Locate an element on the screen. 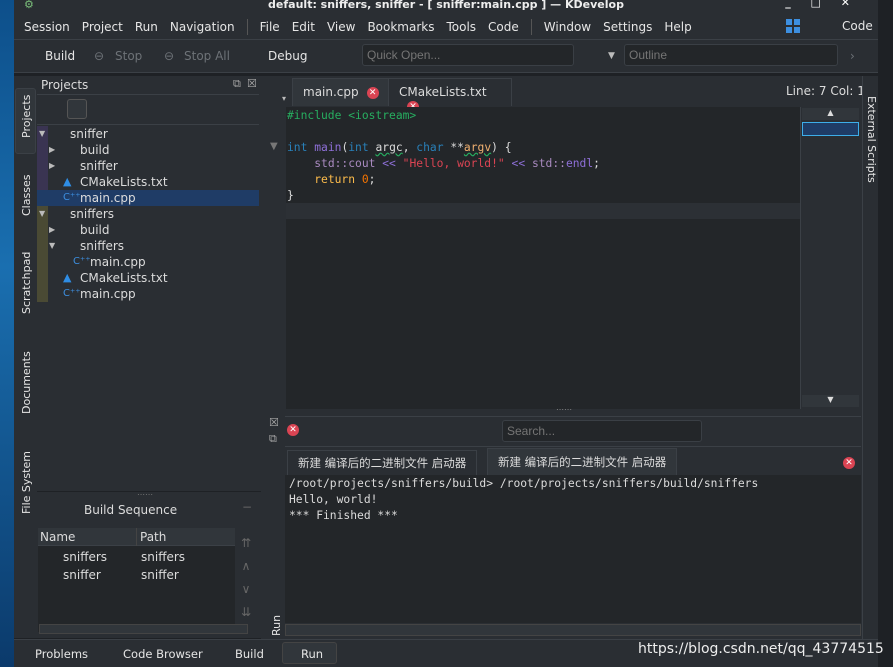 This screenshot has width=893, height=667. tab-run: Run is located at coordinates (312, 654).